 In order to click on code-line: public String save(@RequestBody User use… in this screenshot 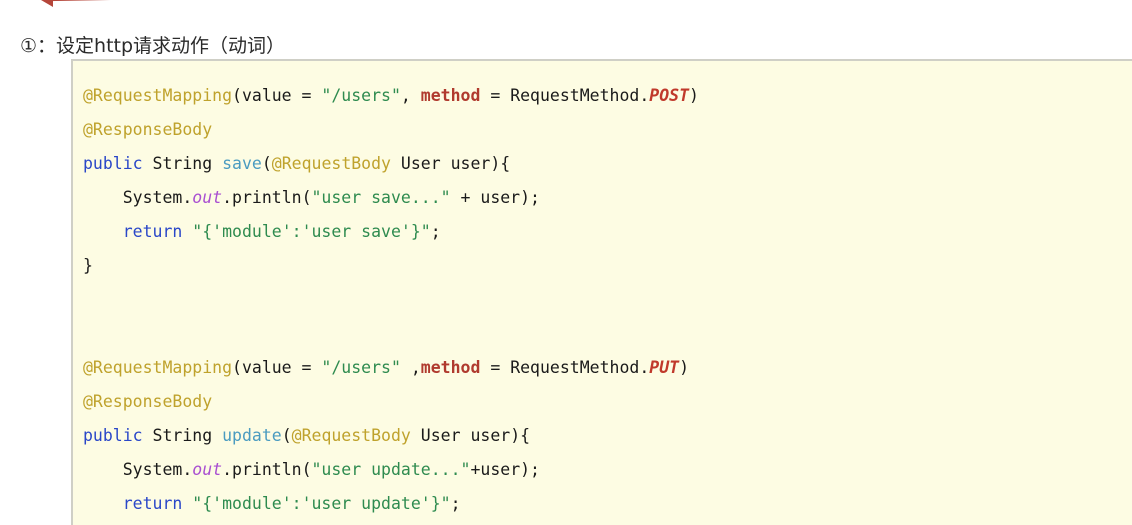, I will do `click(607, 164)`.